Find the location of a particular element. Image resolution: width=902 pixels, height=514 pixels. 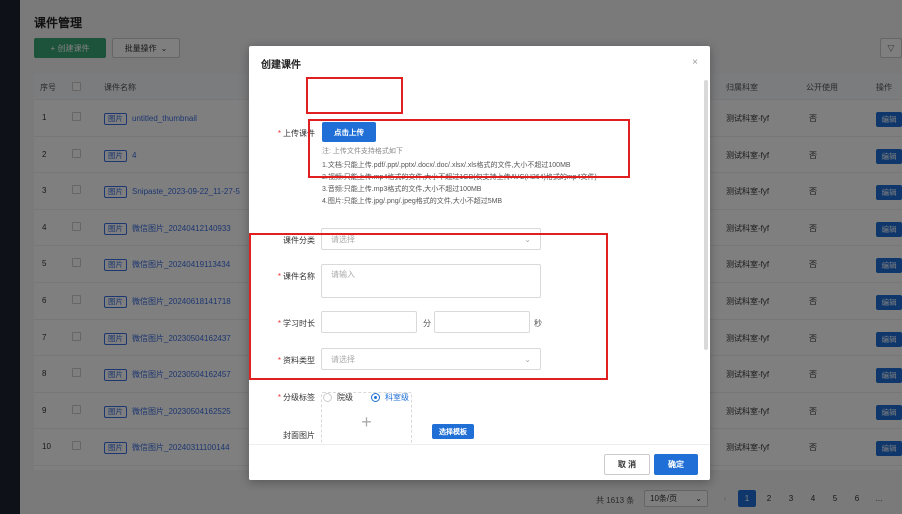

annotation-box-fields is located at coordinates (428, 306).